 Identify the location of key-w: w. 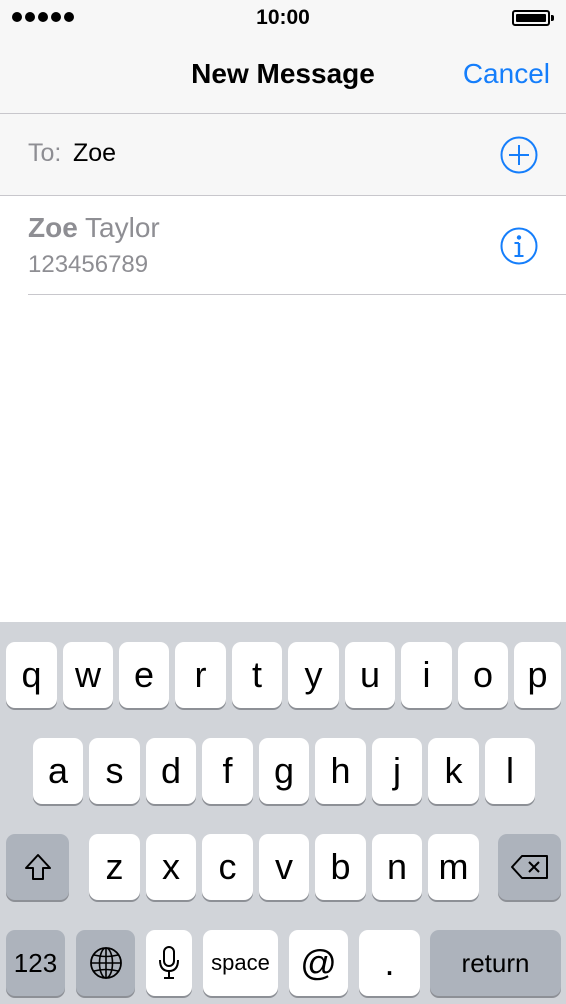
(88, 675).